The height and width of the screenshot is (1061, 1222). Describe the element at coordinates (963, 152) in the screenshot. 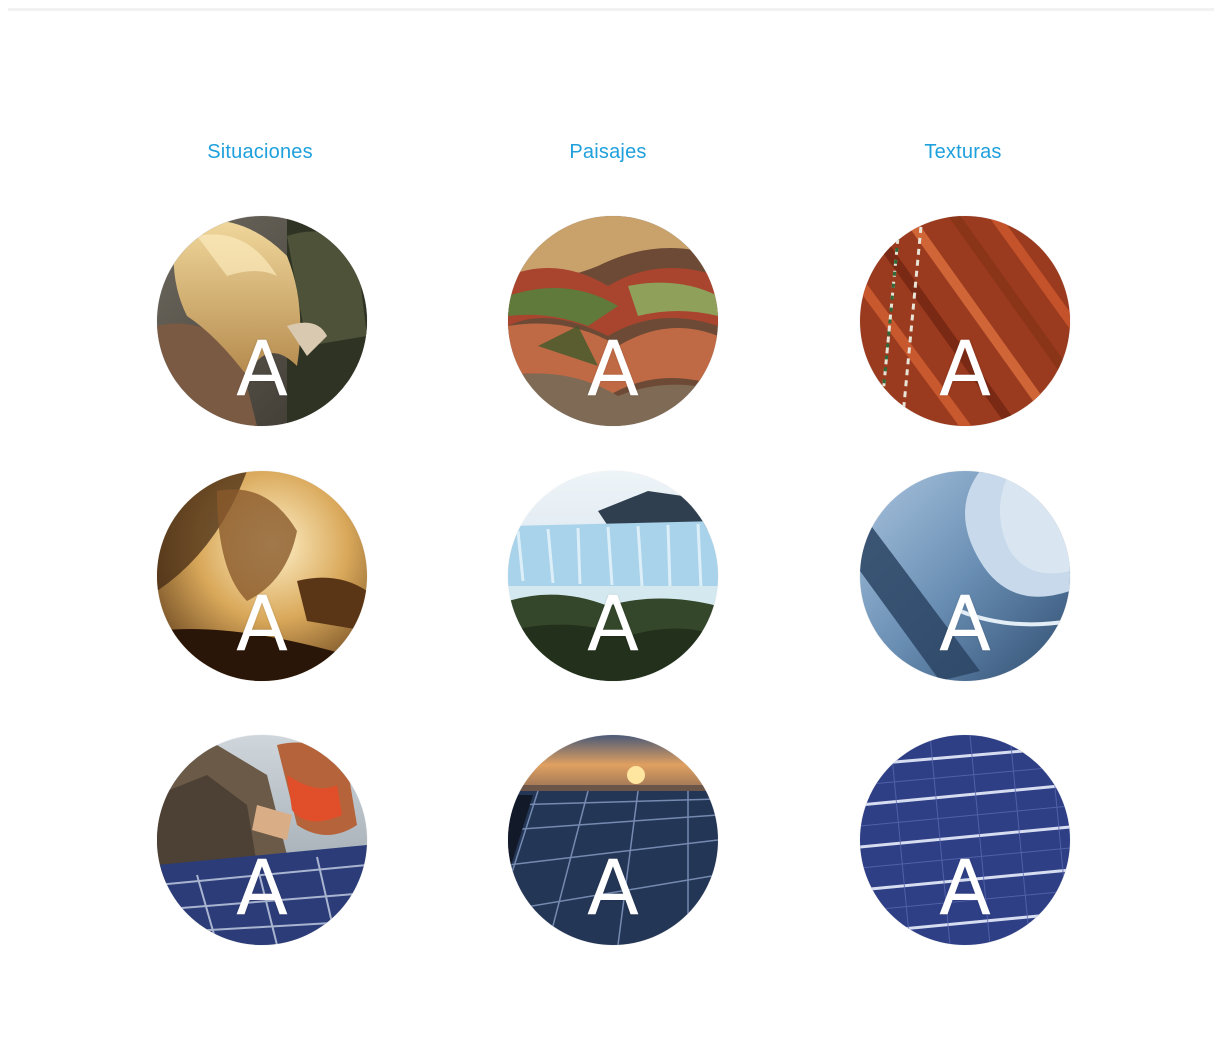

I see `column-title-texturas: Texturas` at that location.